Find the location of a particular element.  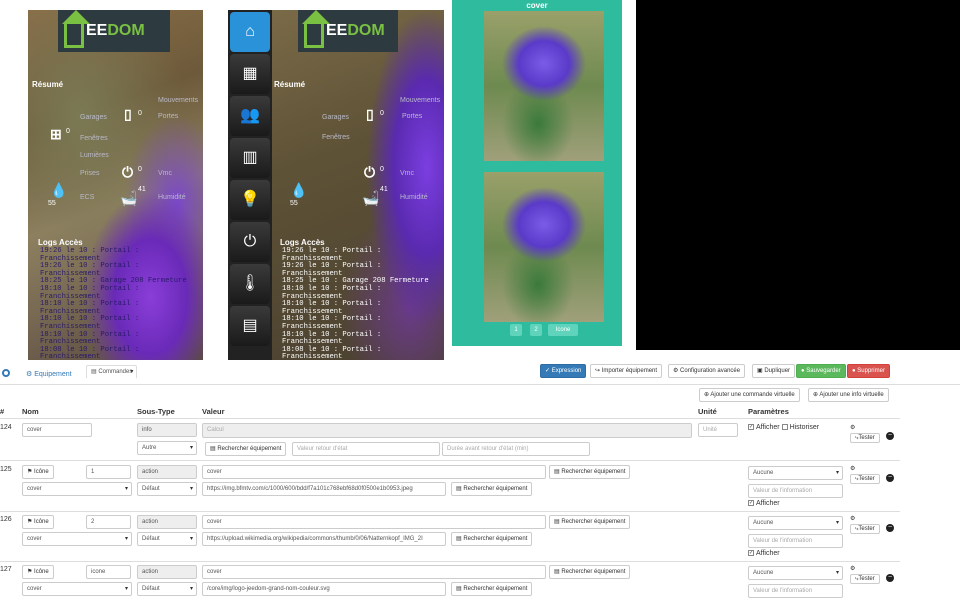

importer-button: ↪ Importer équipement is located at coordinates (626, 371).